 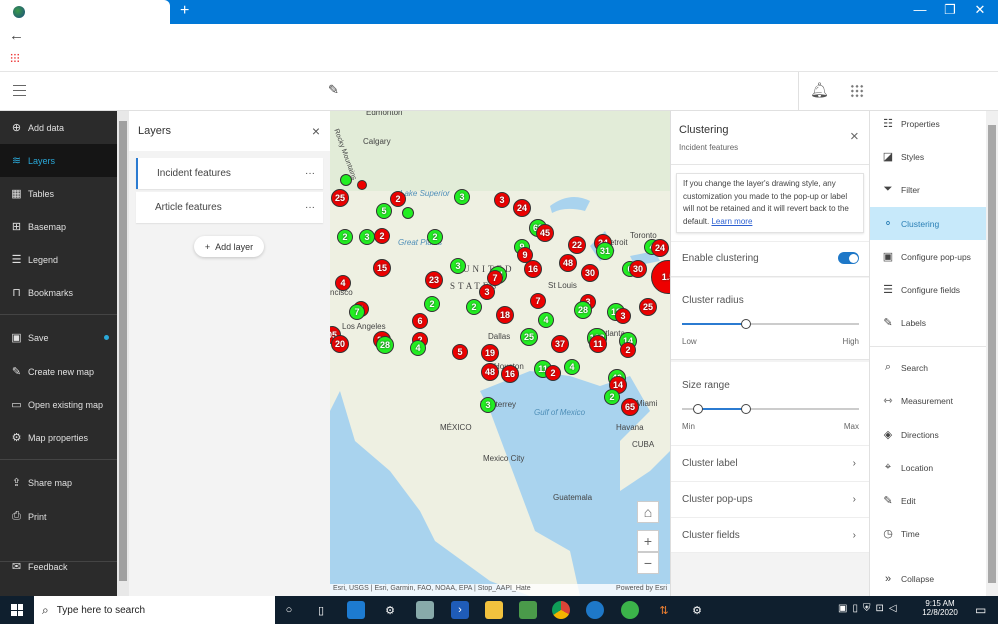 I want to click on tool-configure-pop-ups: ▣ Configure pop-ups, so click(x=928, y=256).